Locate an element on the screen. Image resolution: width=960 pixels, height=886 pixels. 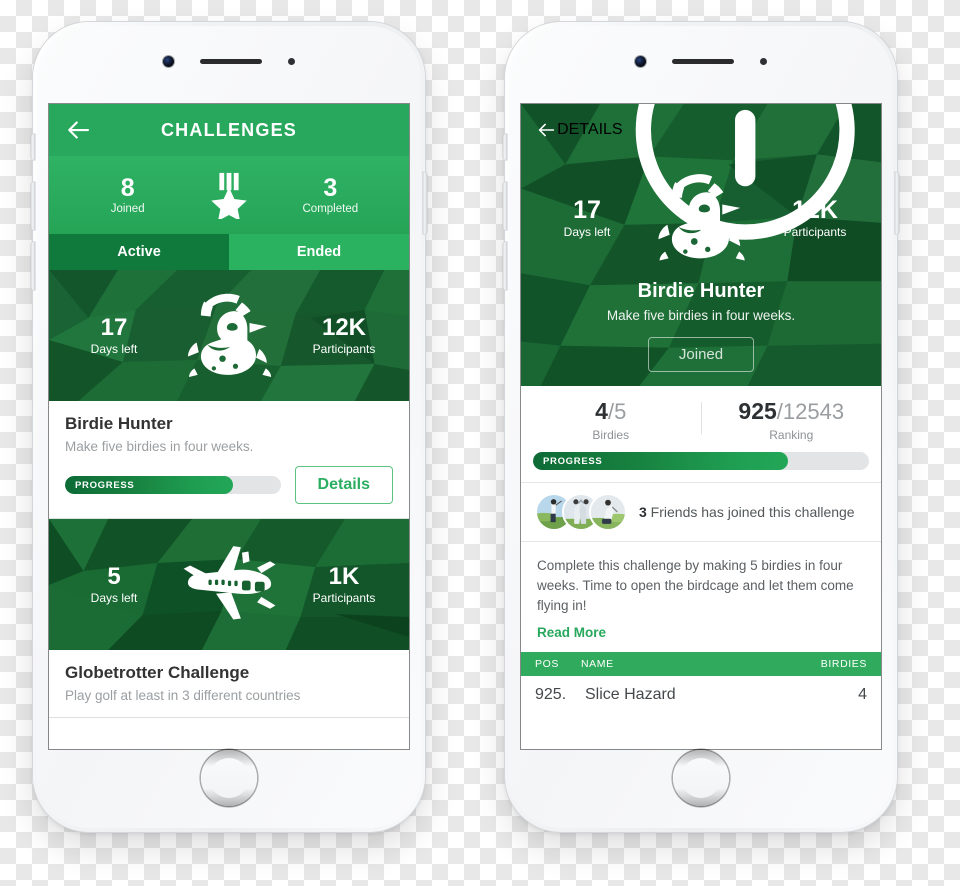
leaderboard-row-pos: 925. is located at coordinates (551, 694).